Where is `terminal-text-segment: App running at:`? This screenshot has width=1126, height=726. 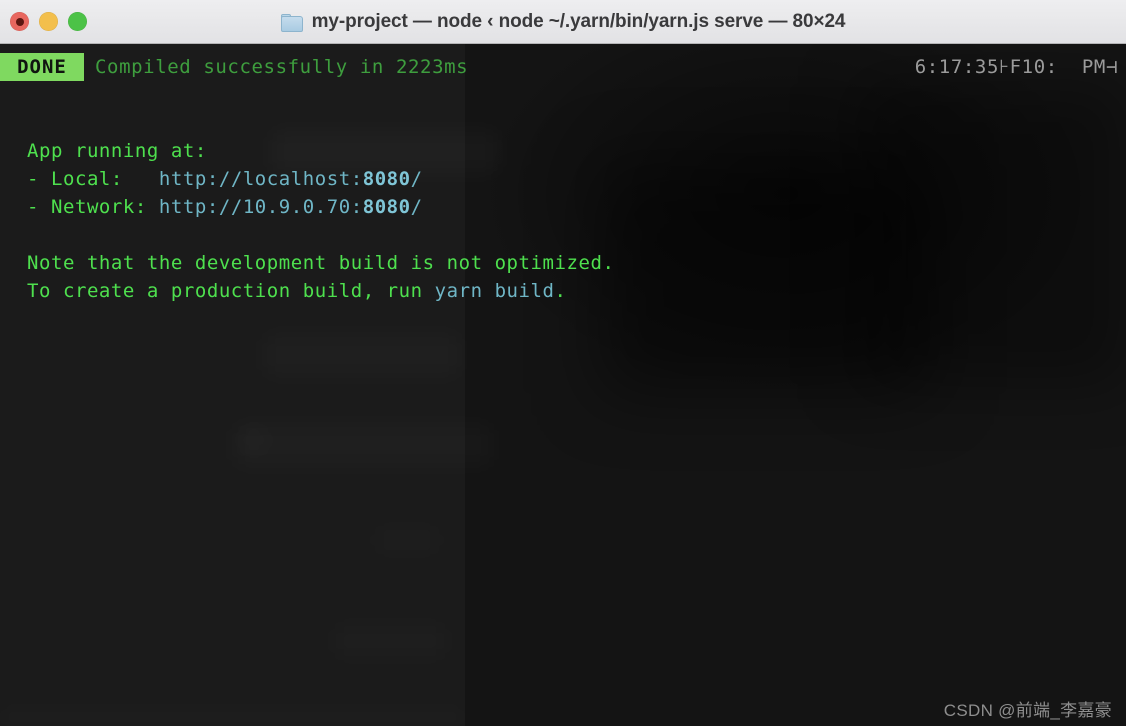
terminal-text-segment: App running at: is located at coordinates (117, 151).